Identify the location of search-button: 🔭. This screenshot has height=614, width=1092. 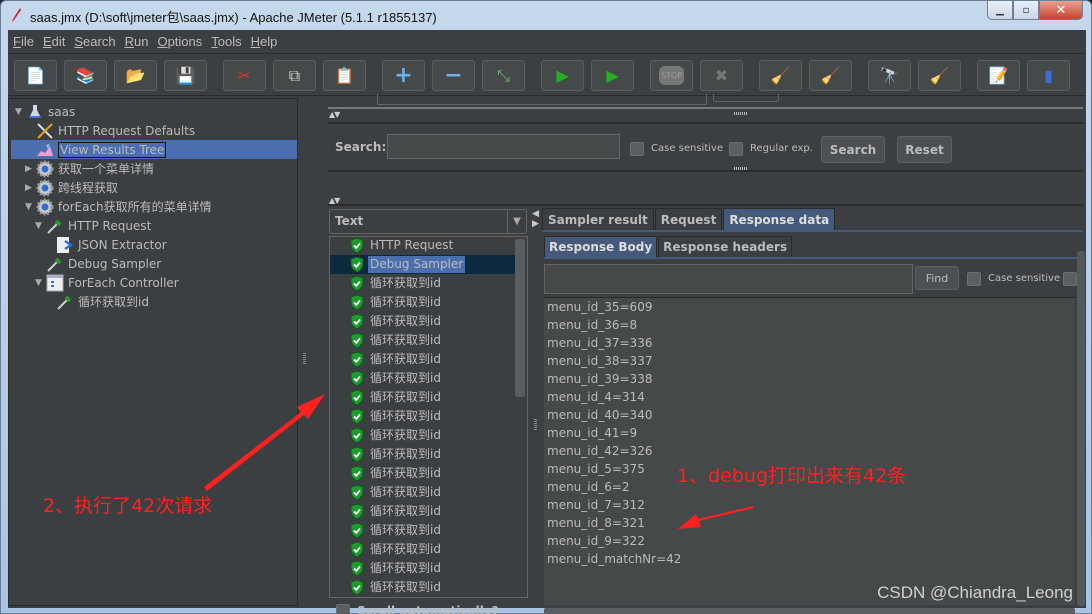
(889, 75).